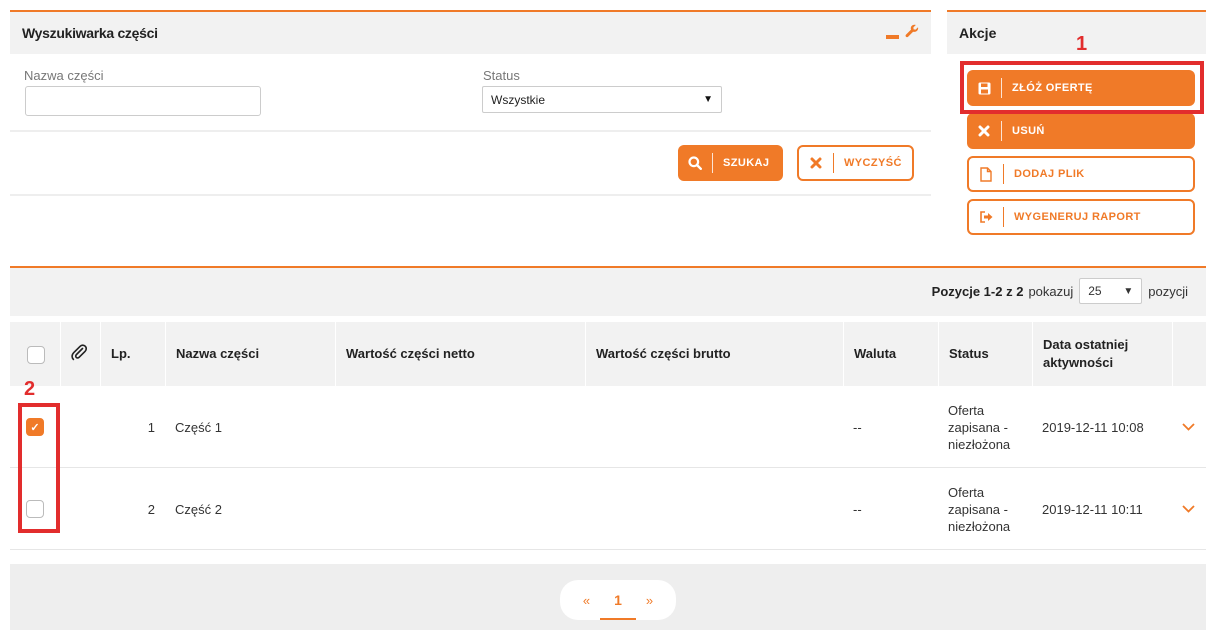 Image resolution: width=1206 pixels, height=630 pixels. What do you see at coordinates (608, 292) in the screenshot?
I see `grid-toolbar: Pozycje 1-2 z 2 pokazuj 25 ▼ pozycji` at bounding box center [608, 292].